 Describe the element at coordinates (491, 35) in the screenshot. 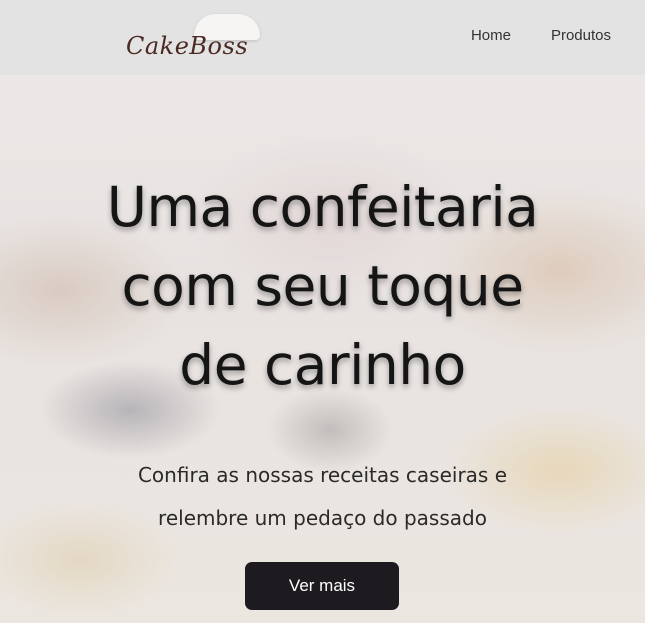

I see `nav-link-home: Home` at that location.